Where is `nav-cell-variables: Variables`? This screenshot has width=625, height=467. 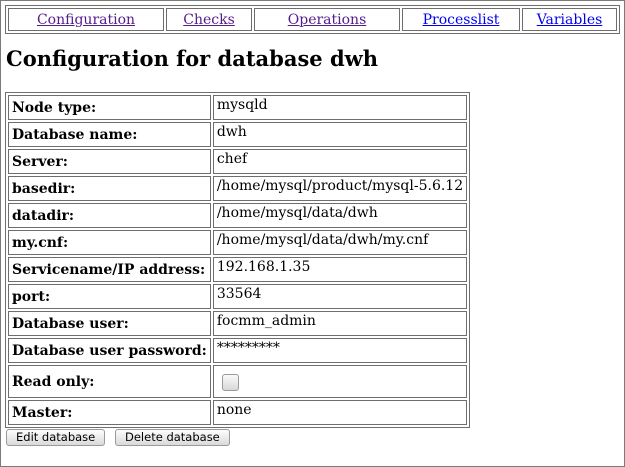
nav-cell-variables: Variables is located at coordinates (569, 19).